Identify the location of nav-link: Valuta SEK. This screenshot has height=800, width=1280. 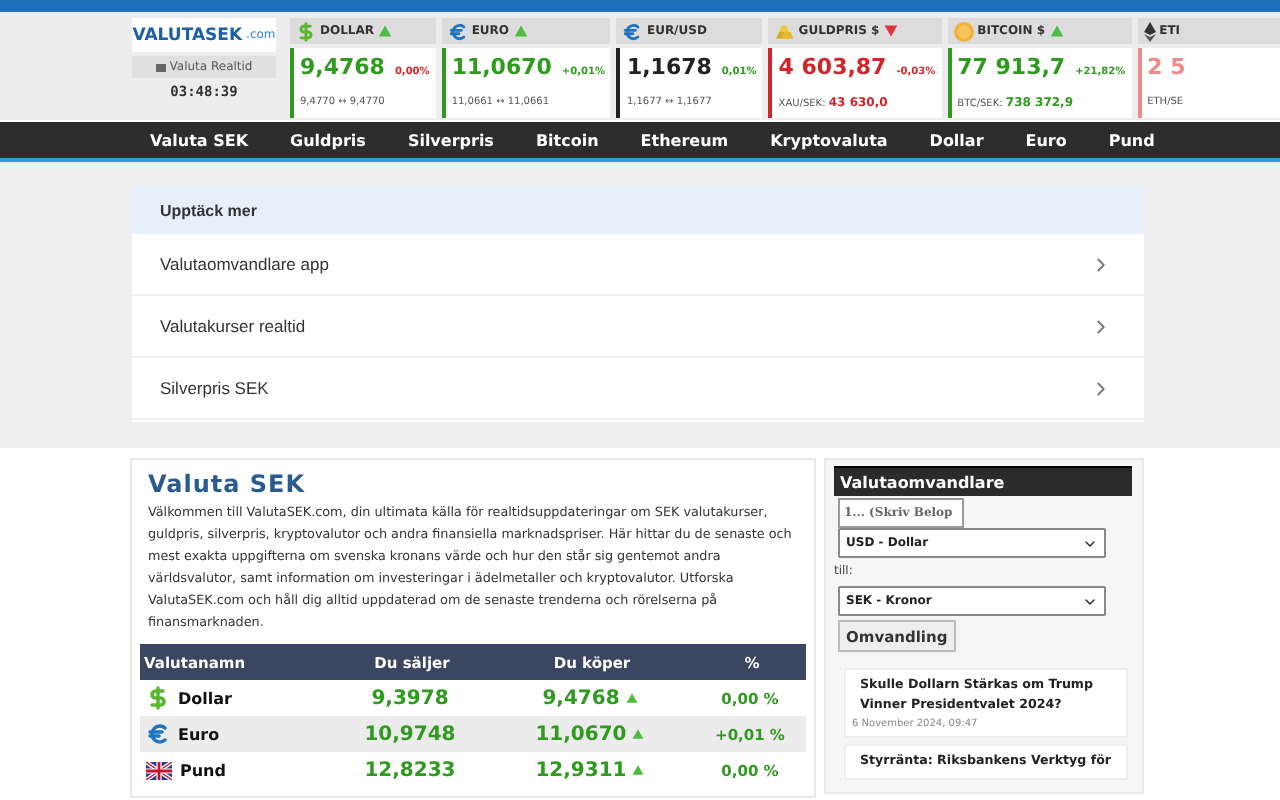
(199, 140).